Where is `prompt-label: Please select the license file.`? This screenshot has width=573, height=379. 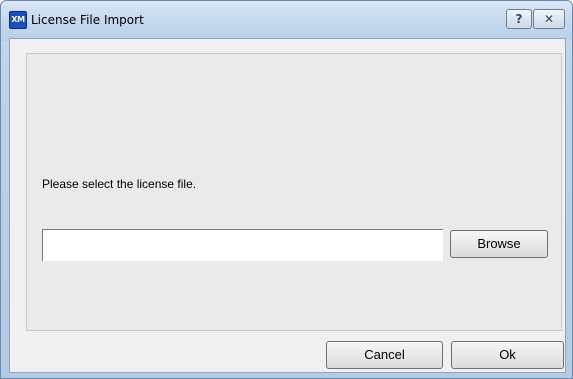 prompt-label: Please select the license file. is located at coordinates (119, 184).